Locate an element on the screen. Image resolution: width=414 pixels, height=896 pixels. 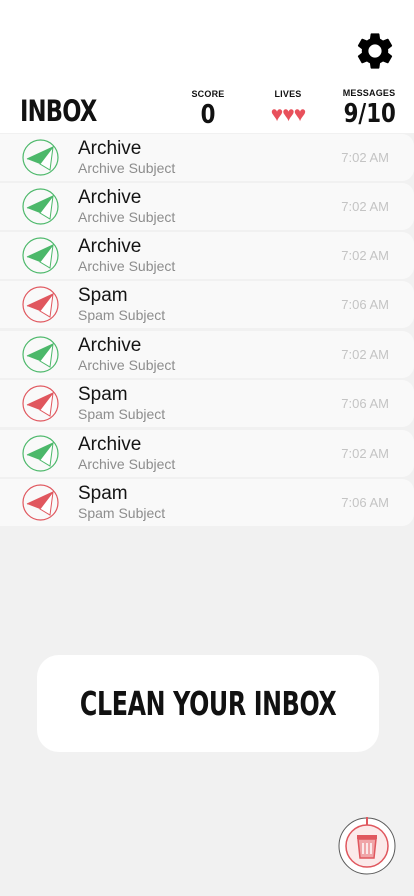
lives-display: LIVES ♥♥♥ is located at coordinates (288, 108).